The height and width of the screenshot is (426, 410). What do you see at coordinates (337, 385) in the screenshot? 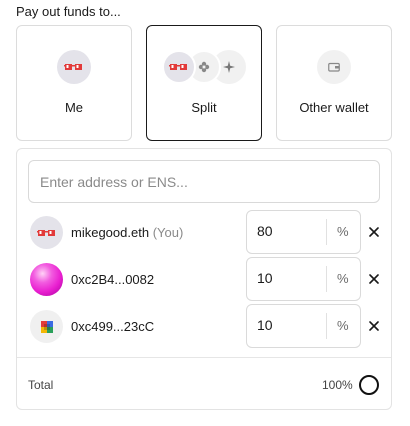
I see `total-value: 100%` at bounding box center [337, 385].